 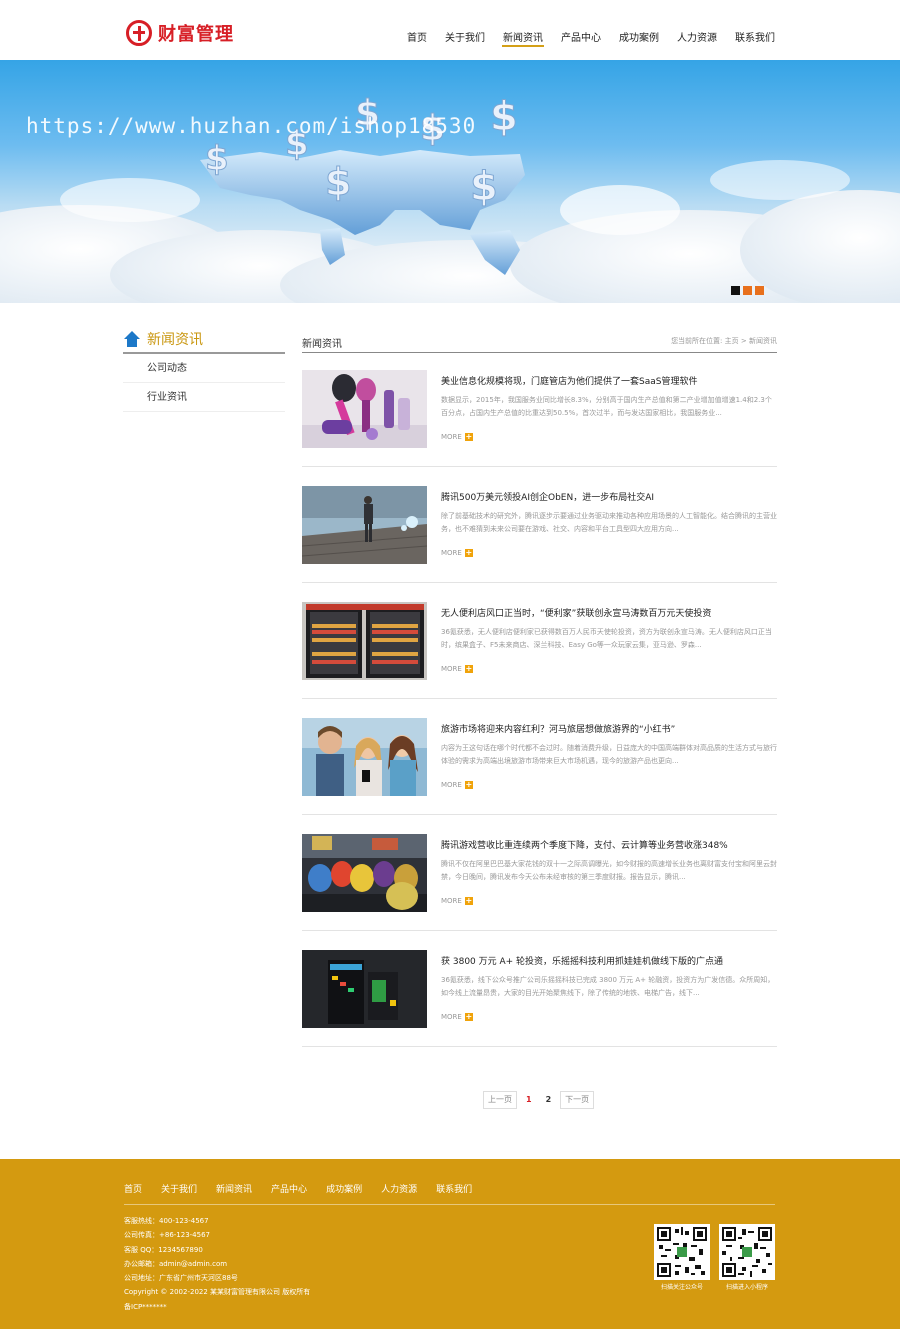 I want to click on main-nav: 首页 关于我们 新闻资讯 产品中心 成功案例 人力资源 联系我们, so click(x=591, y=30).